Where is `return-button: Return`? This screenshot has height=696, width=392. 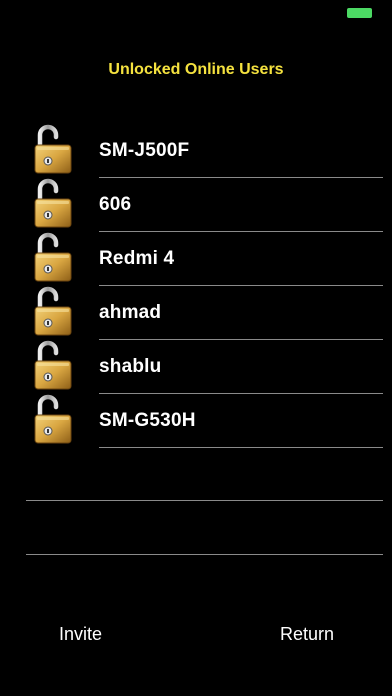 return-button: Return is located at coordinates (307, 634).